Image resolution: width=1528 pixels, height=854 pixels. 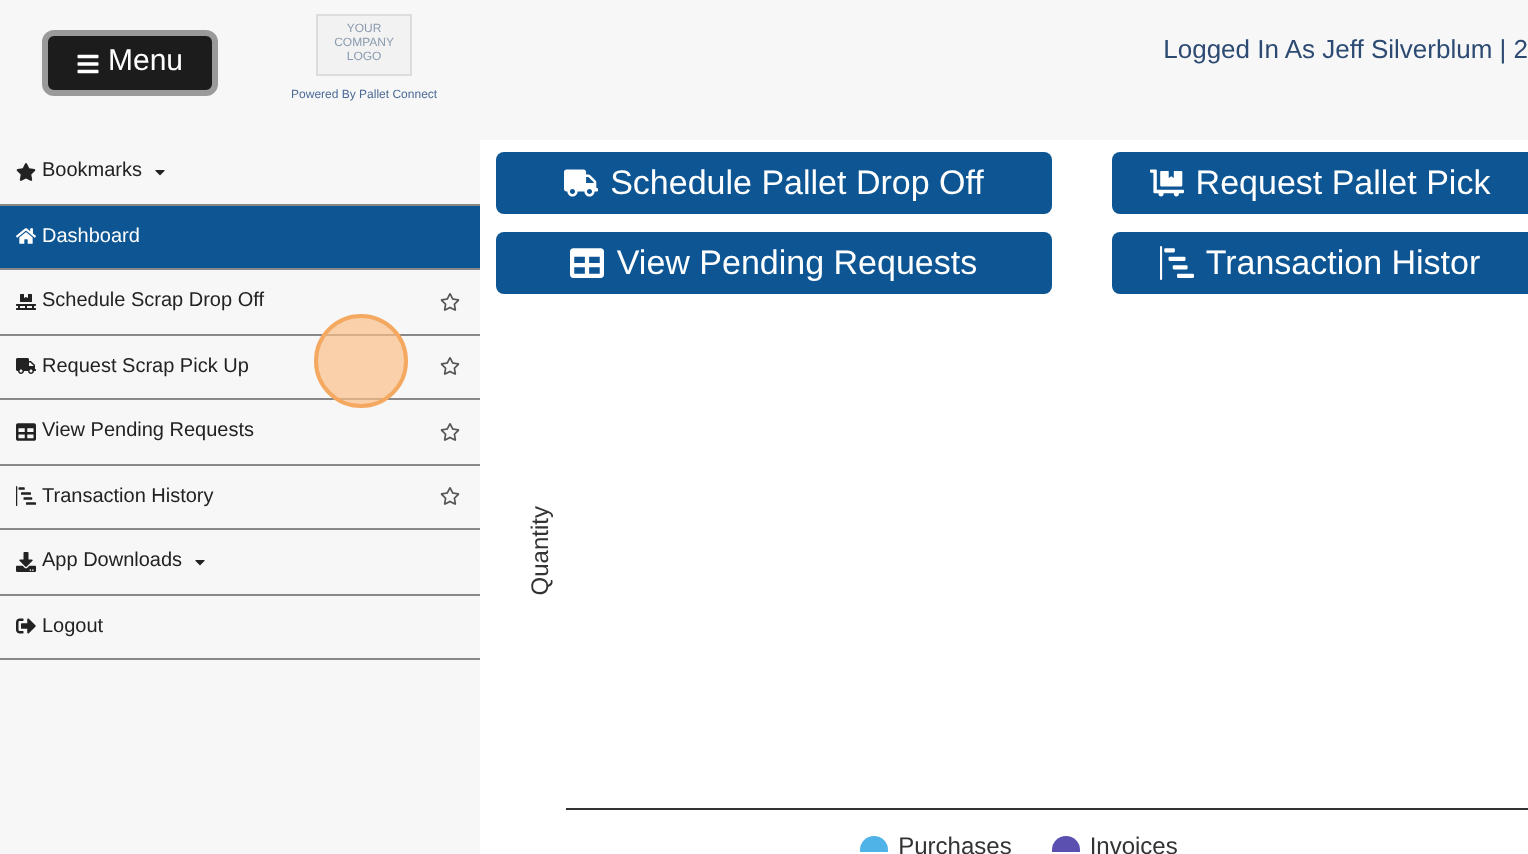 I want to click on menu-button: Menu, so click(x=130, y=63).